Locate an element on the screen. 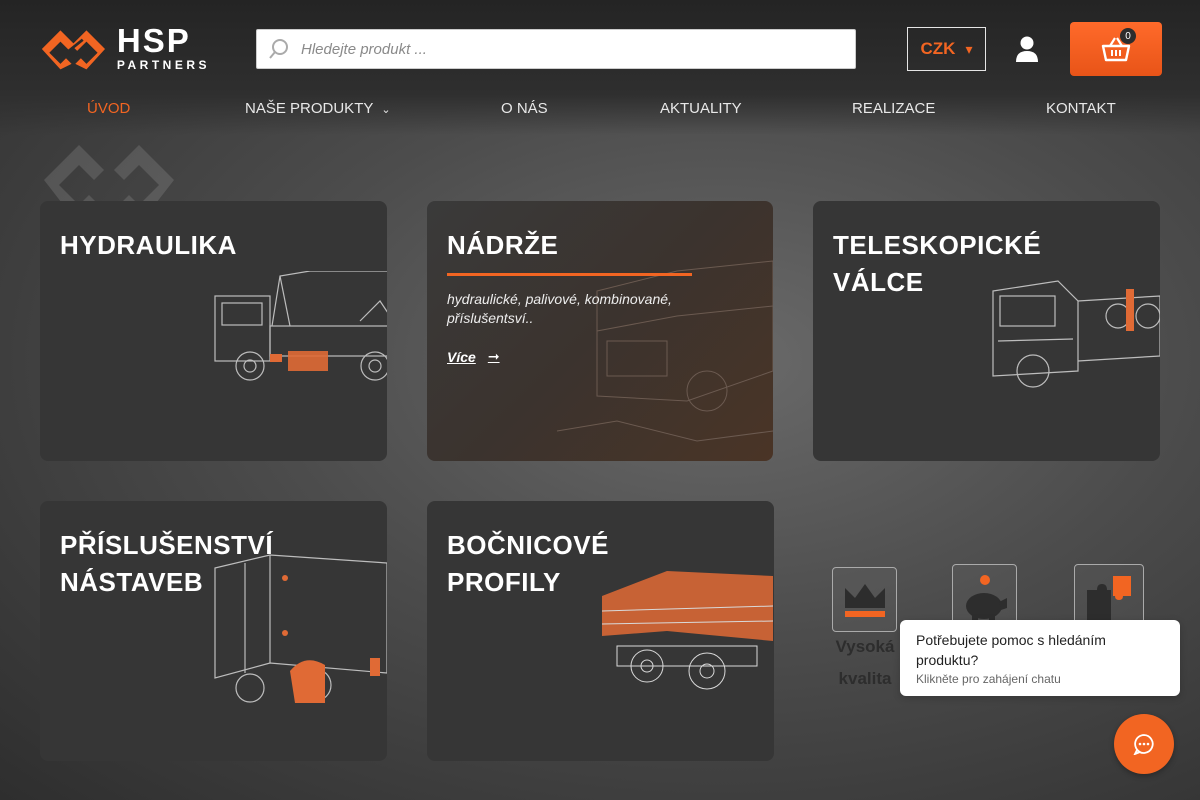 Image resolution: width=1200 pixels, height=800 pixels. nav-item-realizace: REALIZACE is located at coordinates (893, 108).